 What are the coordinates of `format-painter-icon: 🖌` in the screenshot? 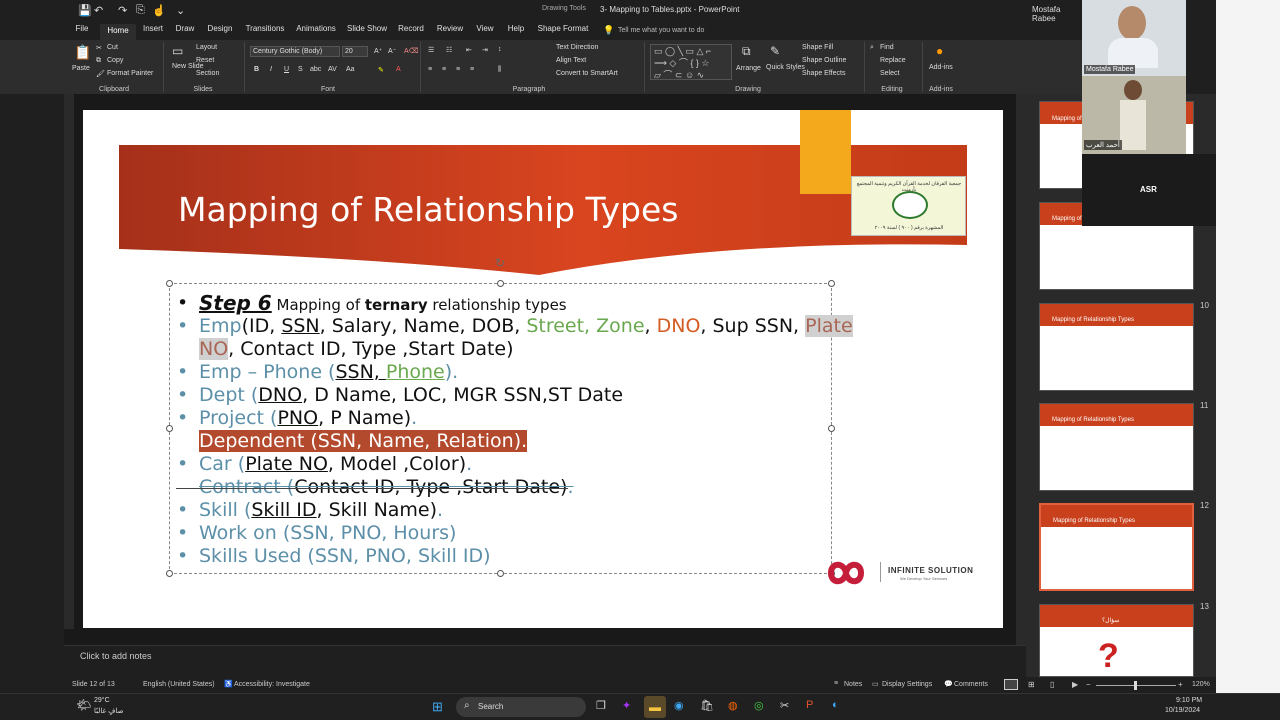 It's located at (100, 74).